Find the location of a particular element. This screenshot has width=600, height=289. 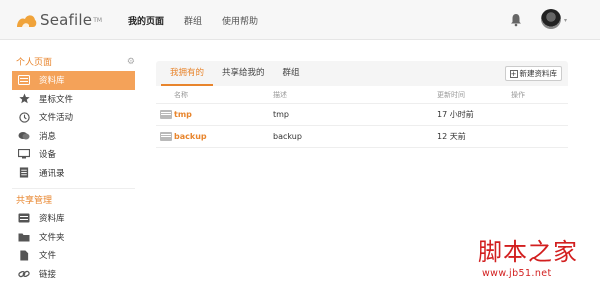

seafile-logo: Seafile TM is located at coordinates (58, 20).